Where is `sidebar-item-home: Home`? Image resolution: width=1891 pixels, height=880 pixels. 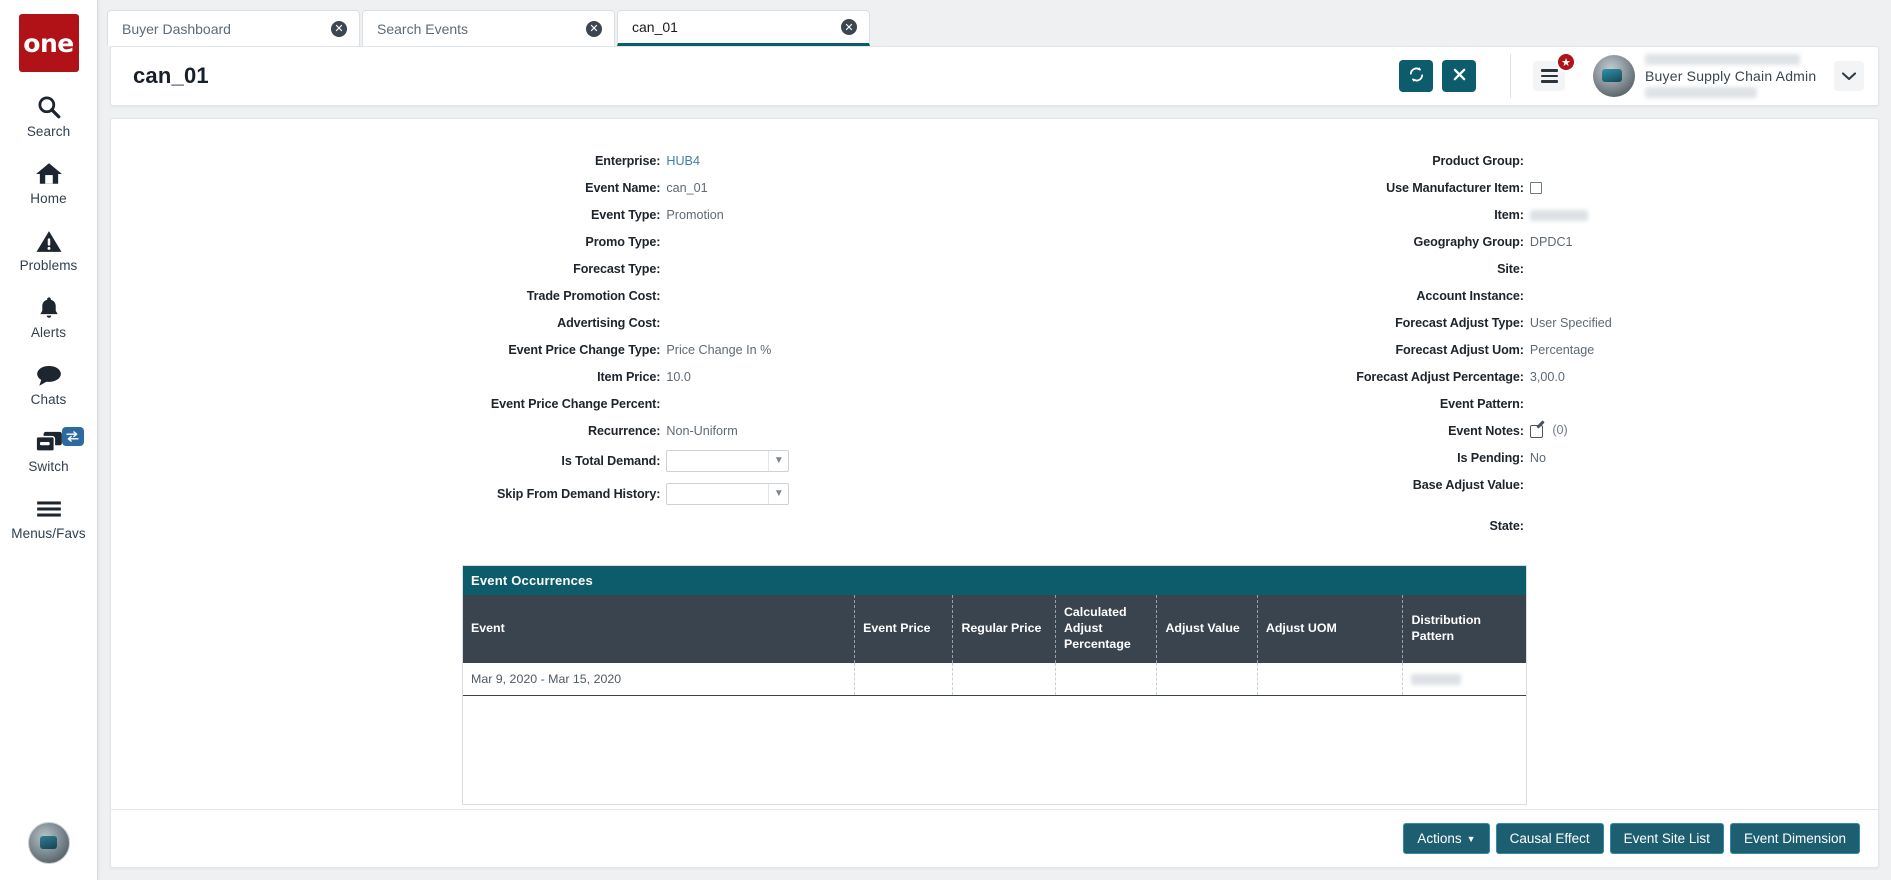 sidebar-item-home: Home is located at coordinates (49, 182).